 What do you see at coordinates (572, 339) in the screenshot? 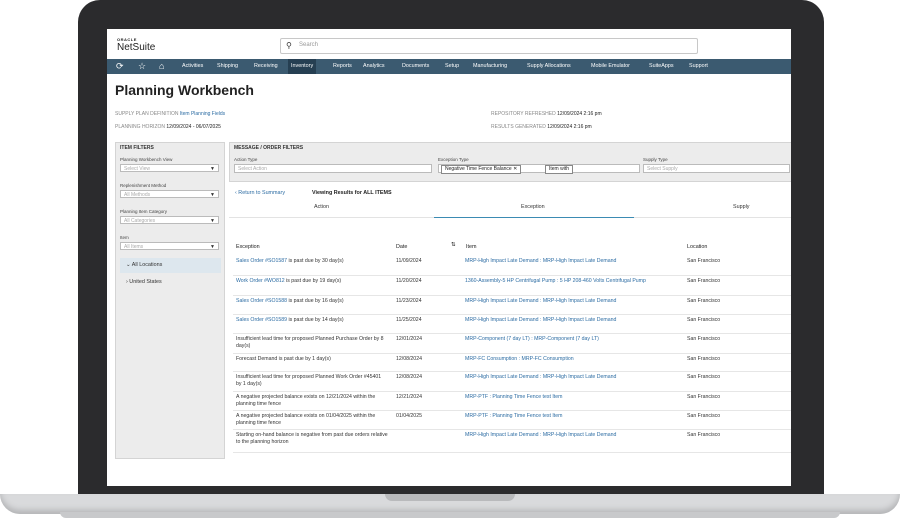
I see `item-link: MRP-Component (7 day LT)` at bounding box center [572, 339].